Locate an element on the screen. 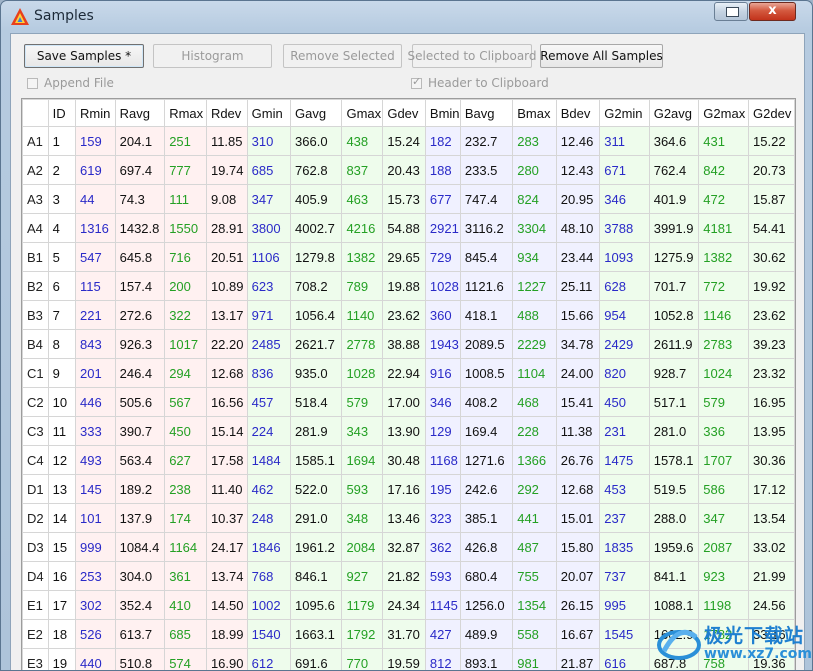  column-header: Rmin is located at coordinates (95, 113).